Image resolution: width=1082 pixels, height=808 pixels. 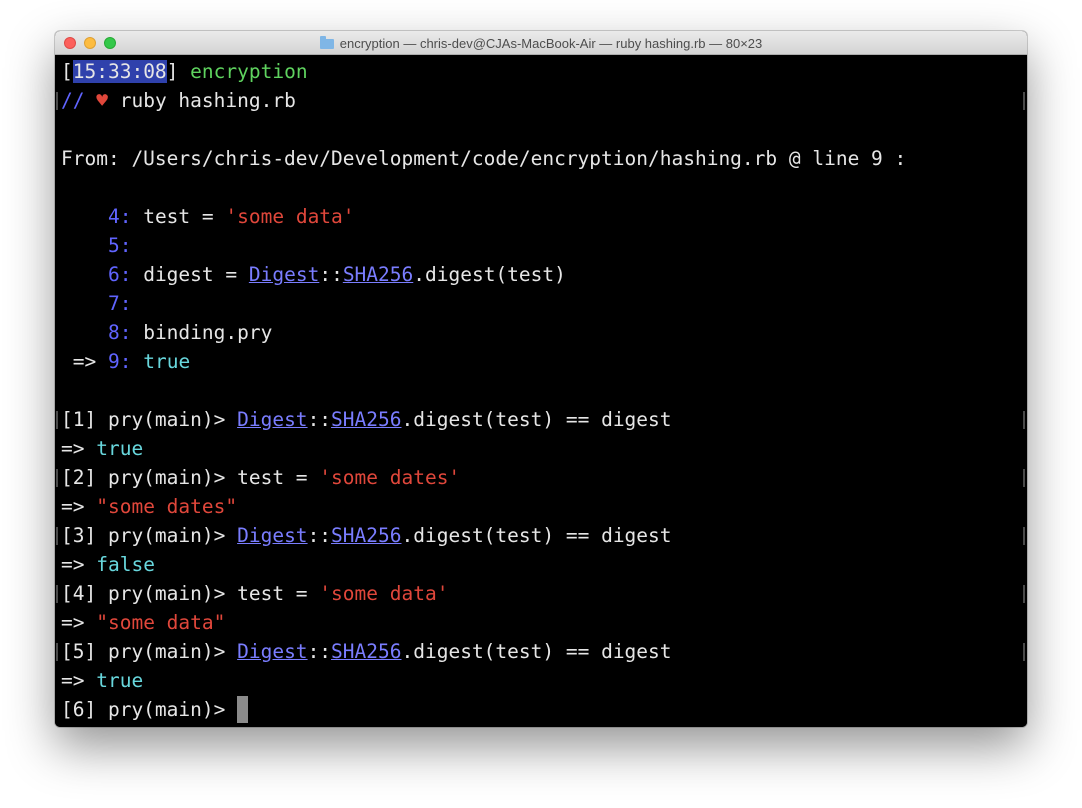 What do you see at coordinates (207, 100) in the screenshot?
I see `shell-command: ruby hashing.rb` at bounding box center [207, 100].